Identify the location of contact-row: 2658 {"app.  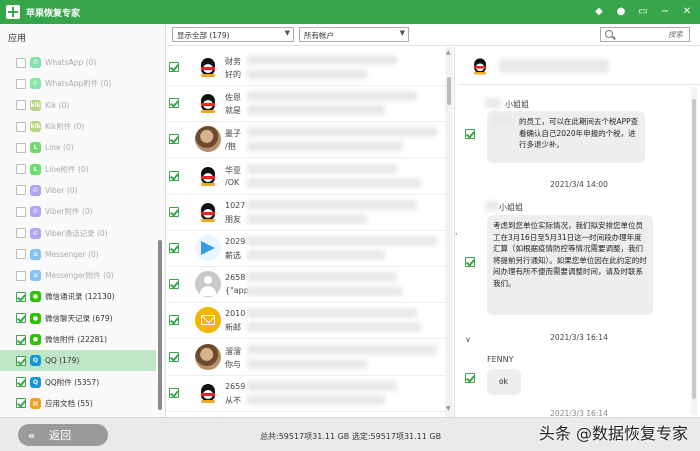
(307, 285).